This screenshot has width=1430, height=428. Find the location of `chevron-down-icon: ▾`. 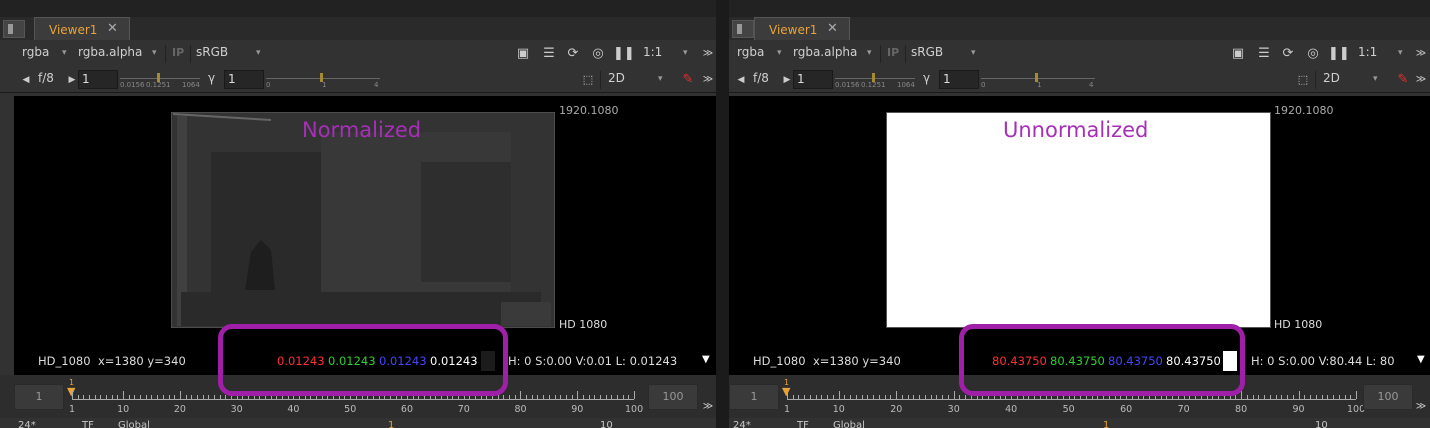

chevron-down-icon: ▾ is located at coordinates (685, 53).